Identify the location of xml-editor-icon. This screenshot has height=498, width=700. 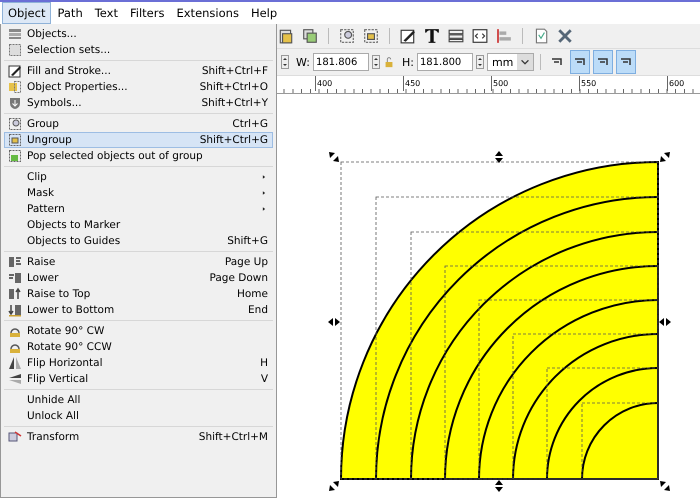
(480, 36).